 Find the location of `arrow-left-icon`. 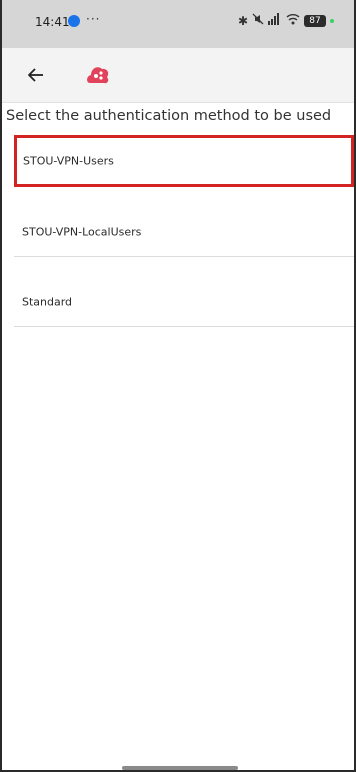

arrow-left-icon is located at coordinates (35, 75).